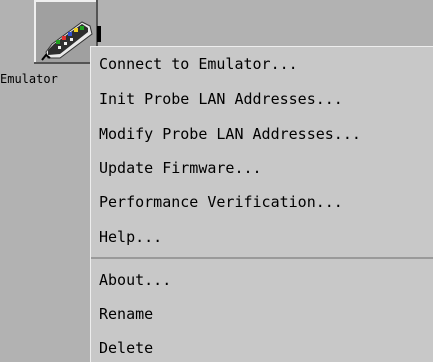 The width and height of the screenshot is (433, 362). I want to click on menu-item-rename: Rename, so click(126, 314).